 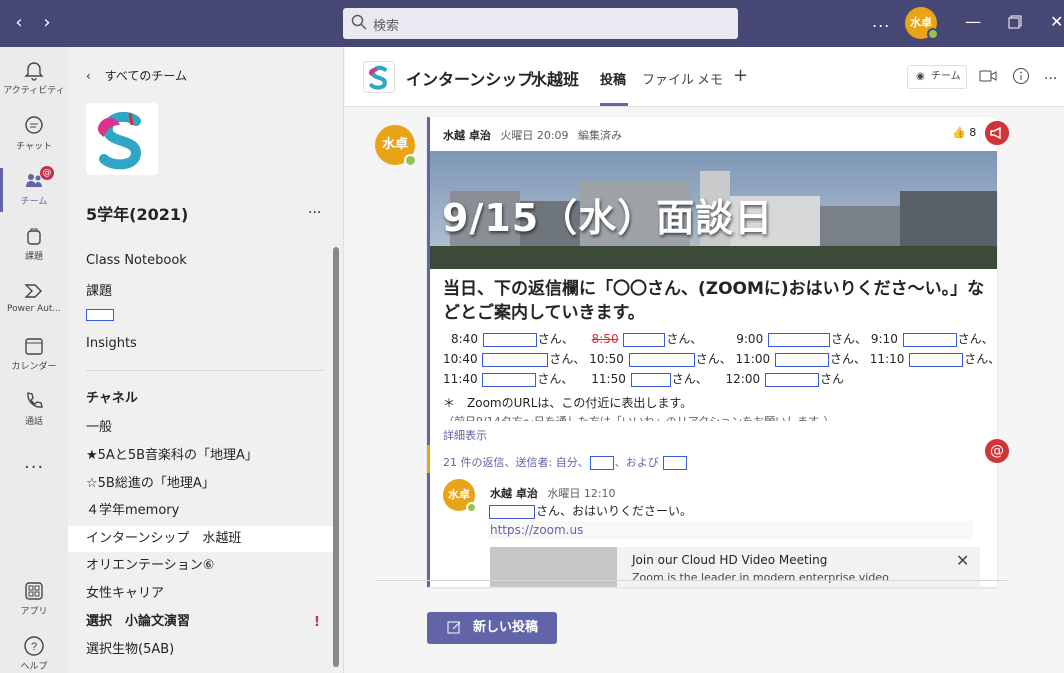 What do you see at coordinates (454, 627) in the screenshot?
I see `compose-icon` at bounding box center [454, 627].